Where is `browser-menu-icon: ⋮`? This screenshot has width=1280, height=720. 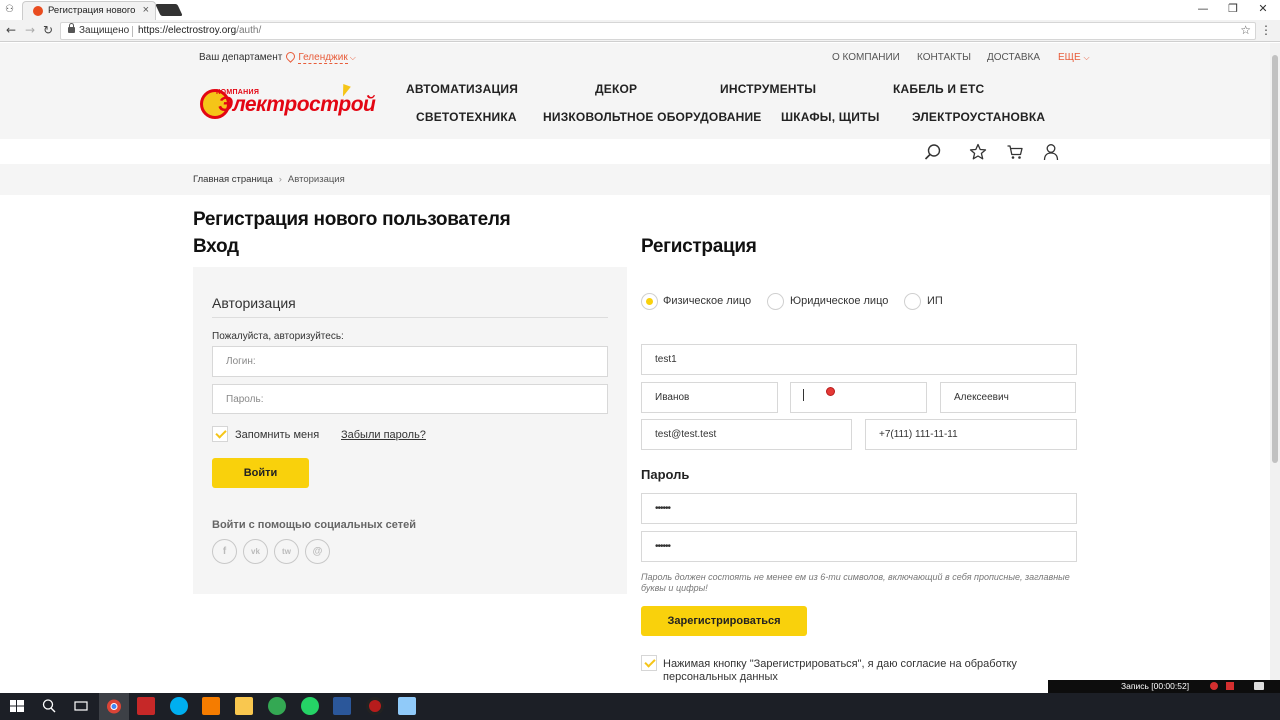 browser-menu-icon: ⋮ is located at coordinates (1266, 30).